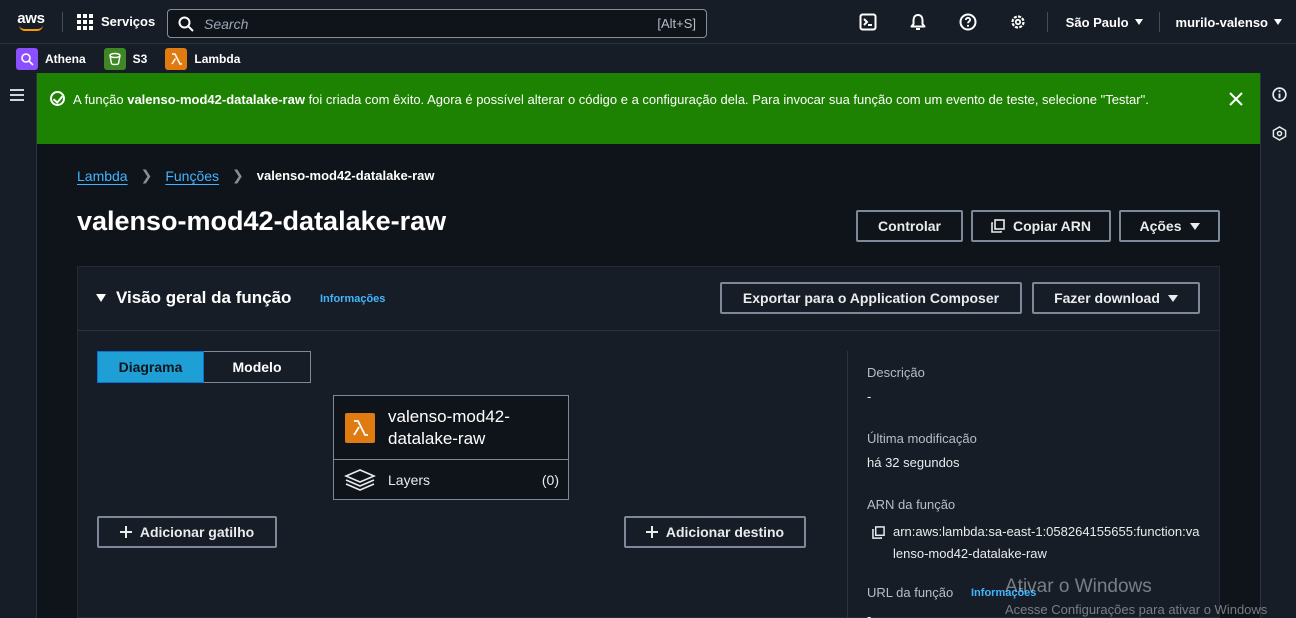 Image resolution: width=1296 pixels, height=618 pixels. Describe the element at coordinates (968, 22) in the screenshot. I see `help-button` at that location.